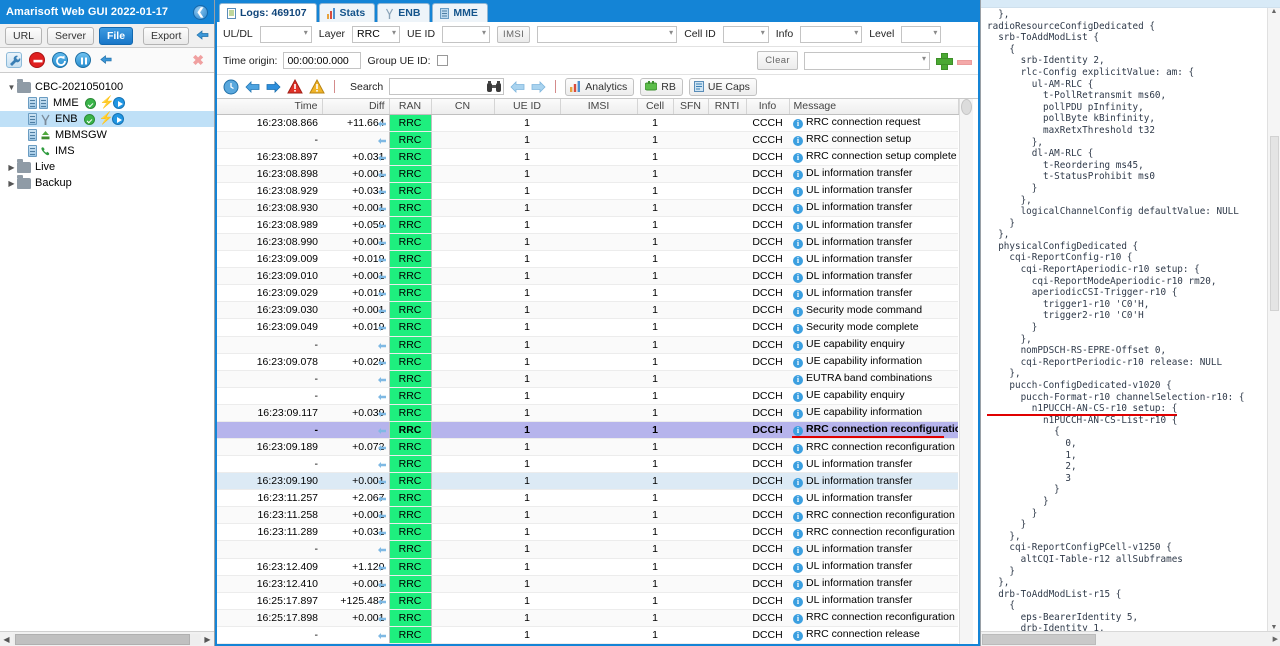 This screenshot has width=1280, height=646. I want to click on col-sfn: SFN, so click(691, 107).